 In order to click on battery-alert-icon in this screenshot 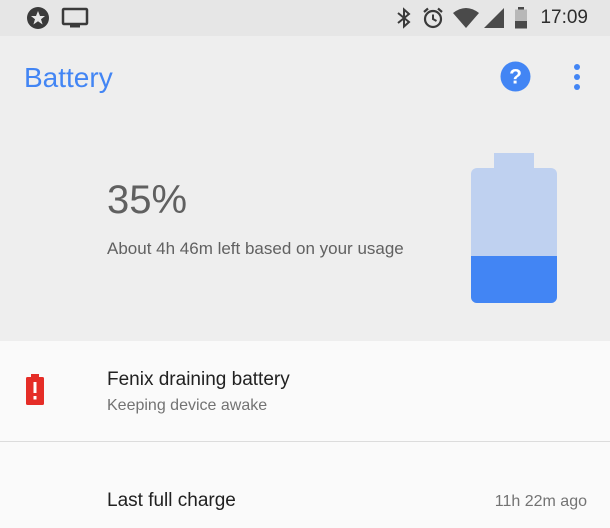, I will do `click(35, 389)`.